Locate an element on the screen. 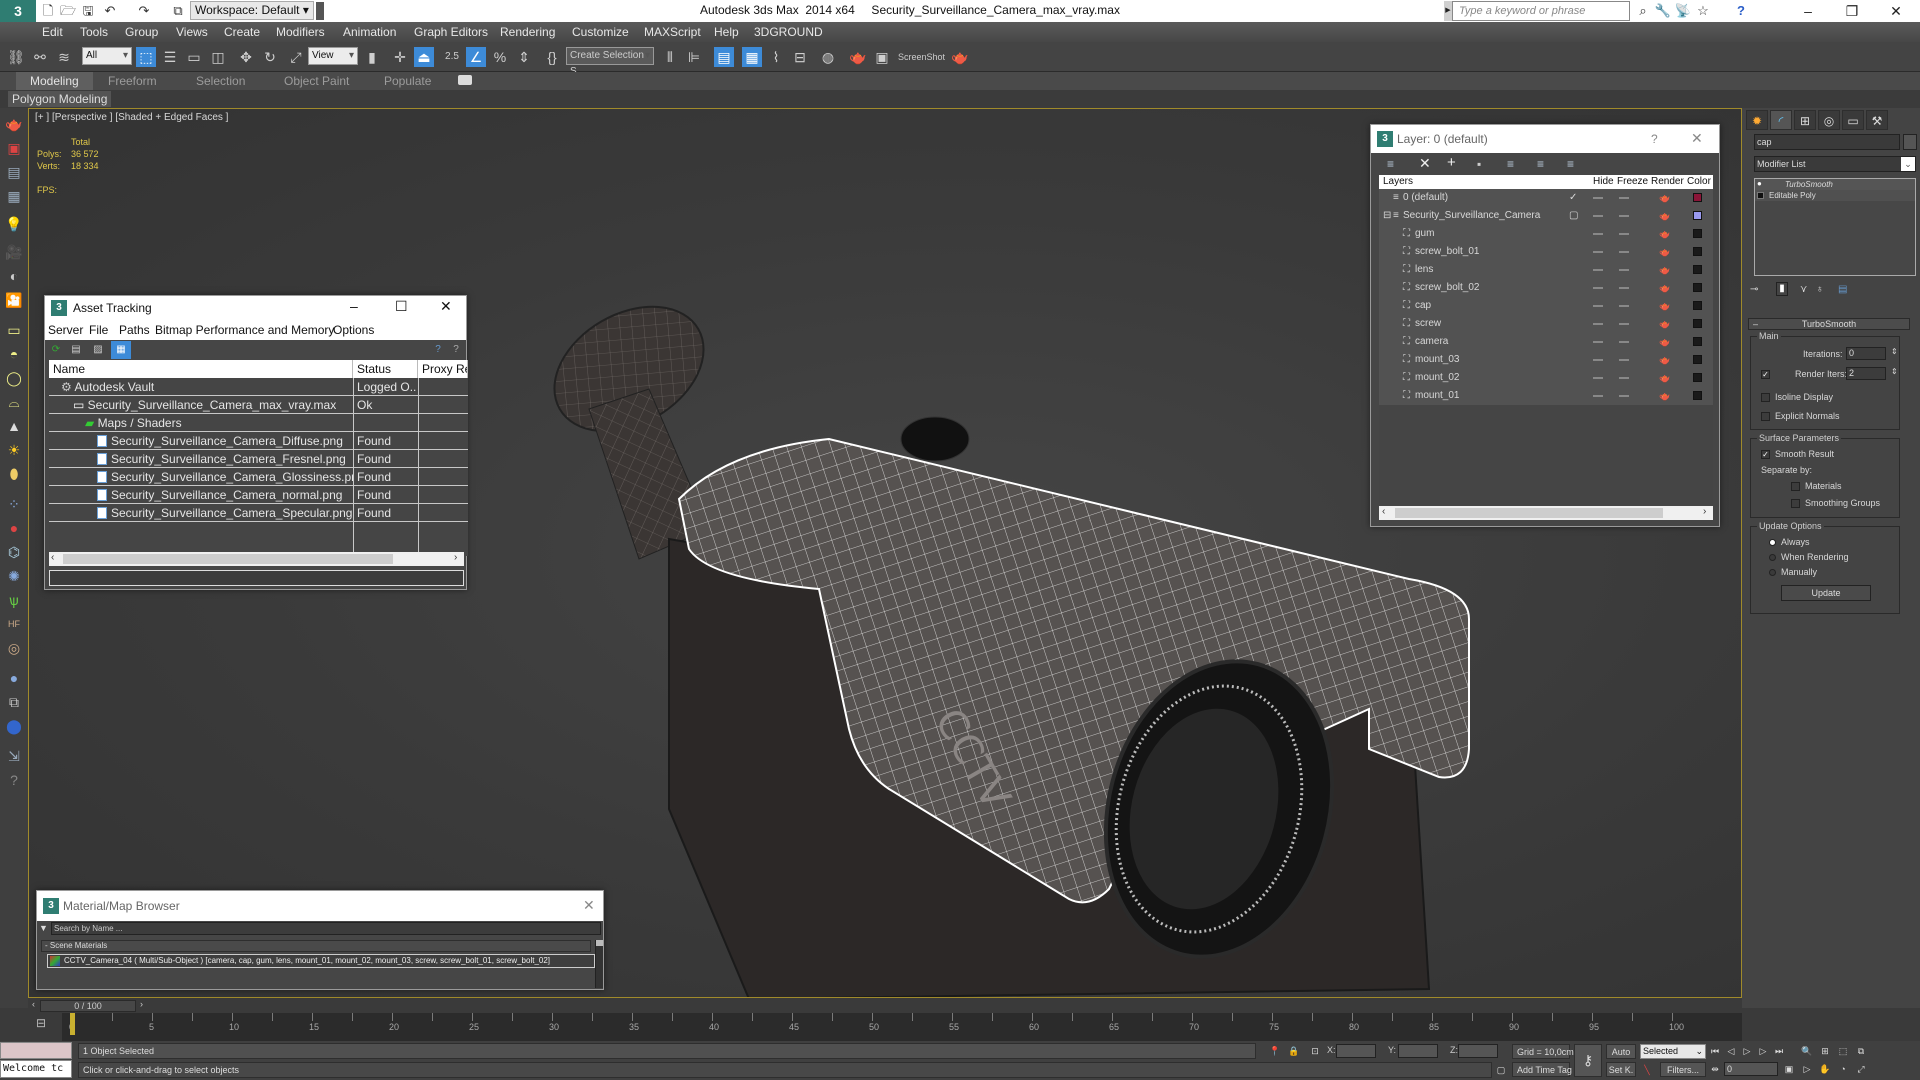 Image resolution: width=1920 pixels, height=1080 pixels. menu-group: Group is located at coordinates (141, 32).